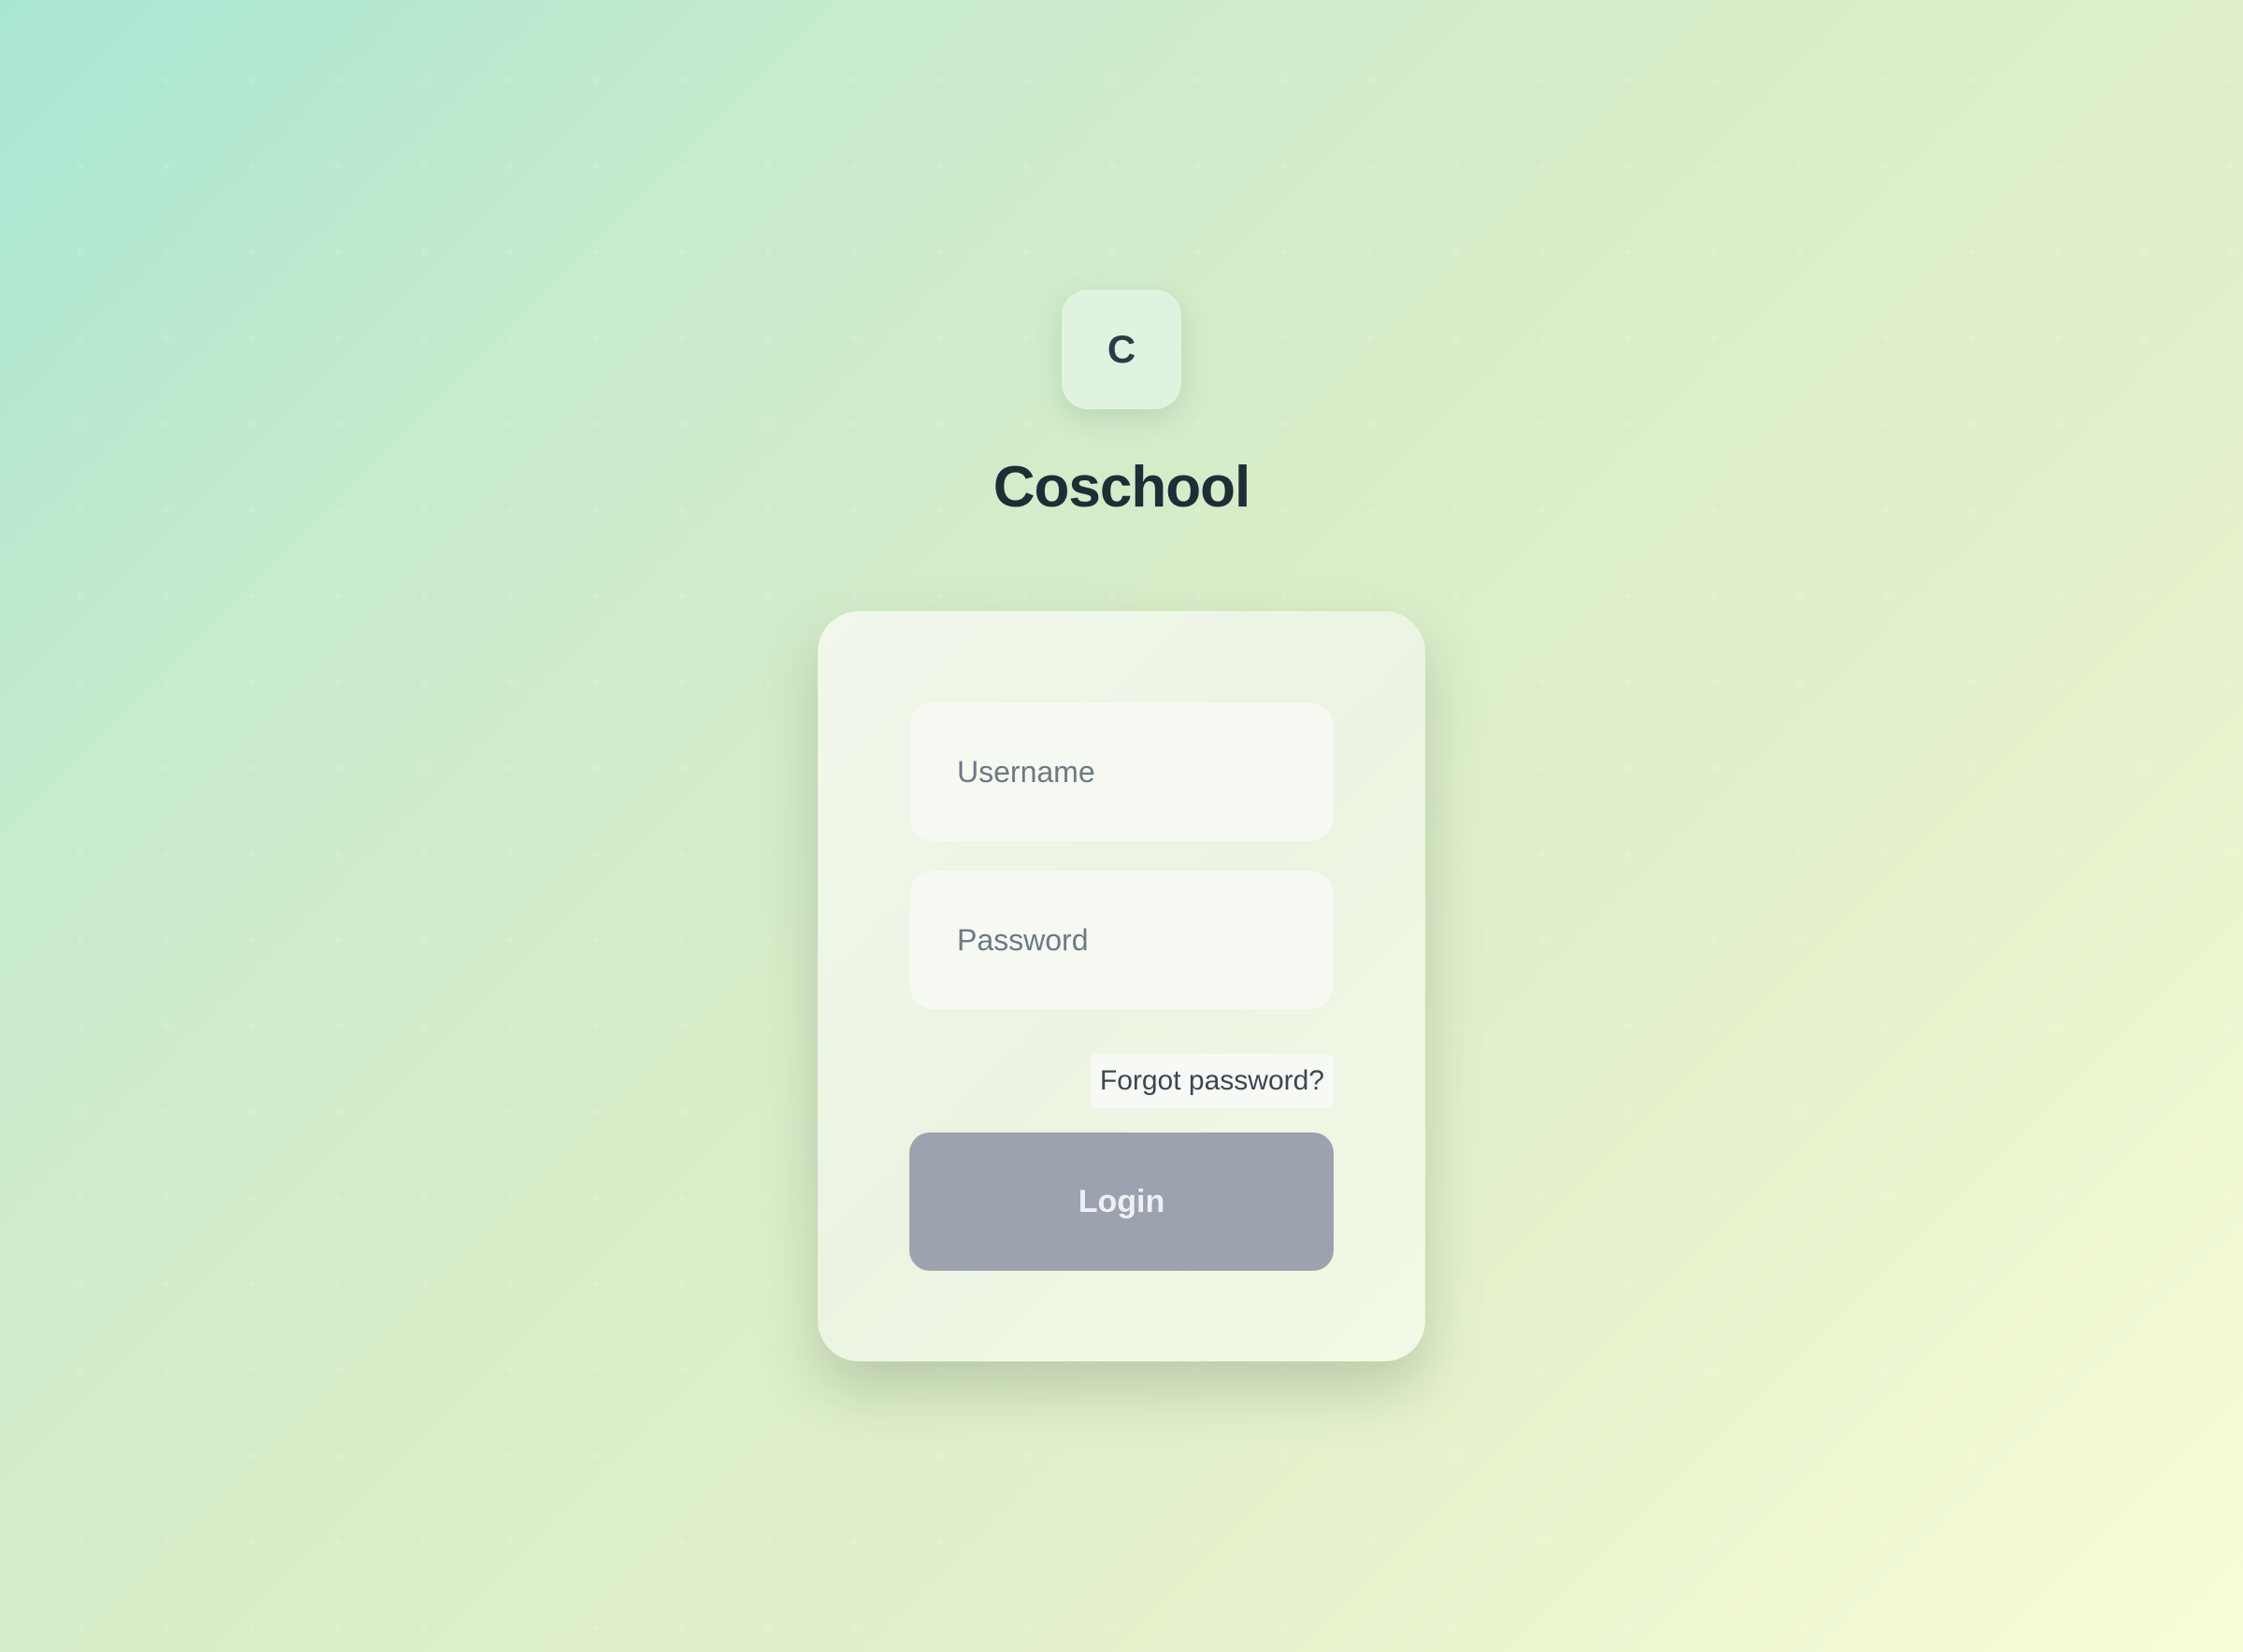 The height and width of the screenshot is (1652, 2243). I want to click on app-title: Coschool, so click(1121, 488).